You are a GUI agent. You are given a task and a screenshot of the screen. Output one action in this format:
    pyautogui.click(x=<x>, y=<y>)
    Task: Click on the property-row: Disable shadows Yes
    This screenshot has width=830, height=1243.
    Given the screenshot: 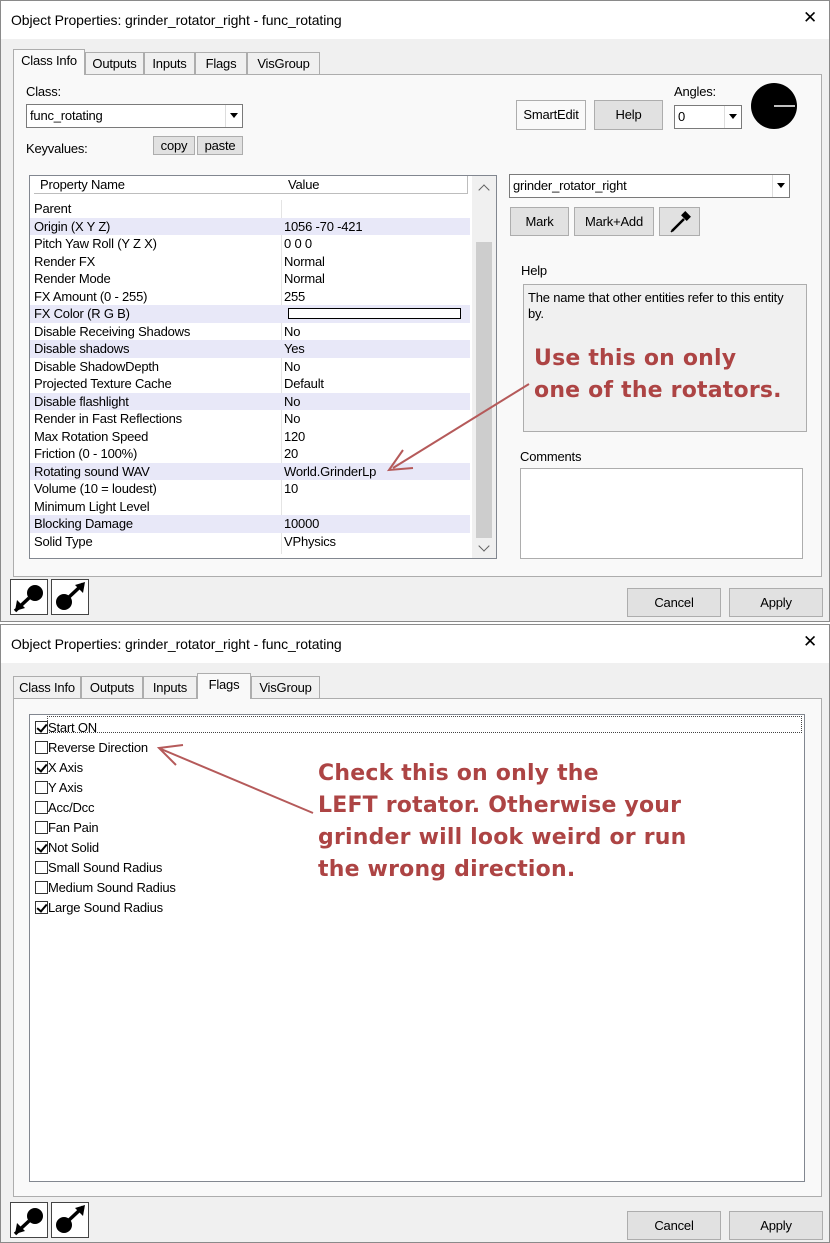 What is the action you would take?
    pyautogui.click(x=250, y=349)
    